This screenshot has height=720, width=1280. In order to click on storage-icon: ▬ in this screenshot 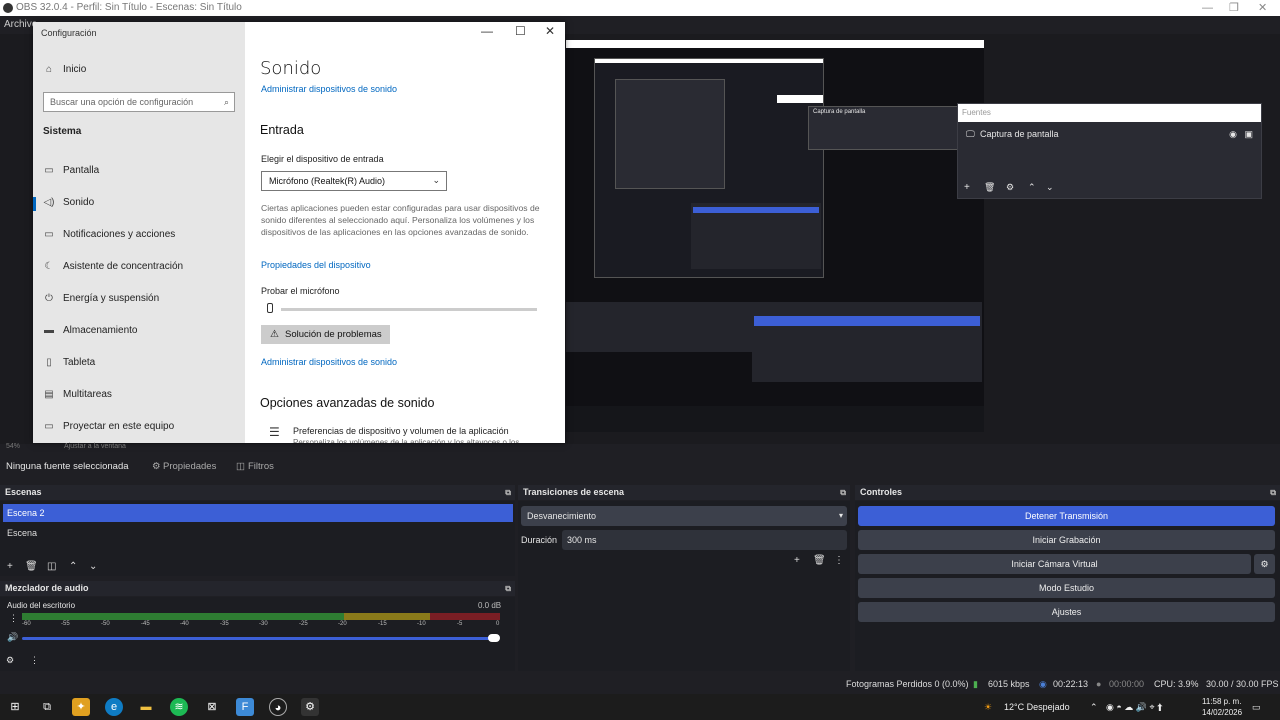, I will do `click(49, 330)`.